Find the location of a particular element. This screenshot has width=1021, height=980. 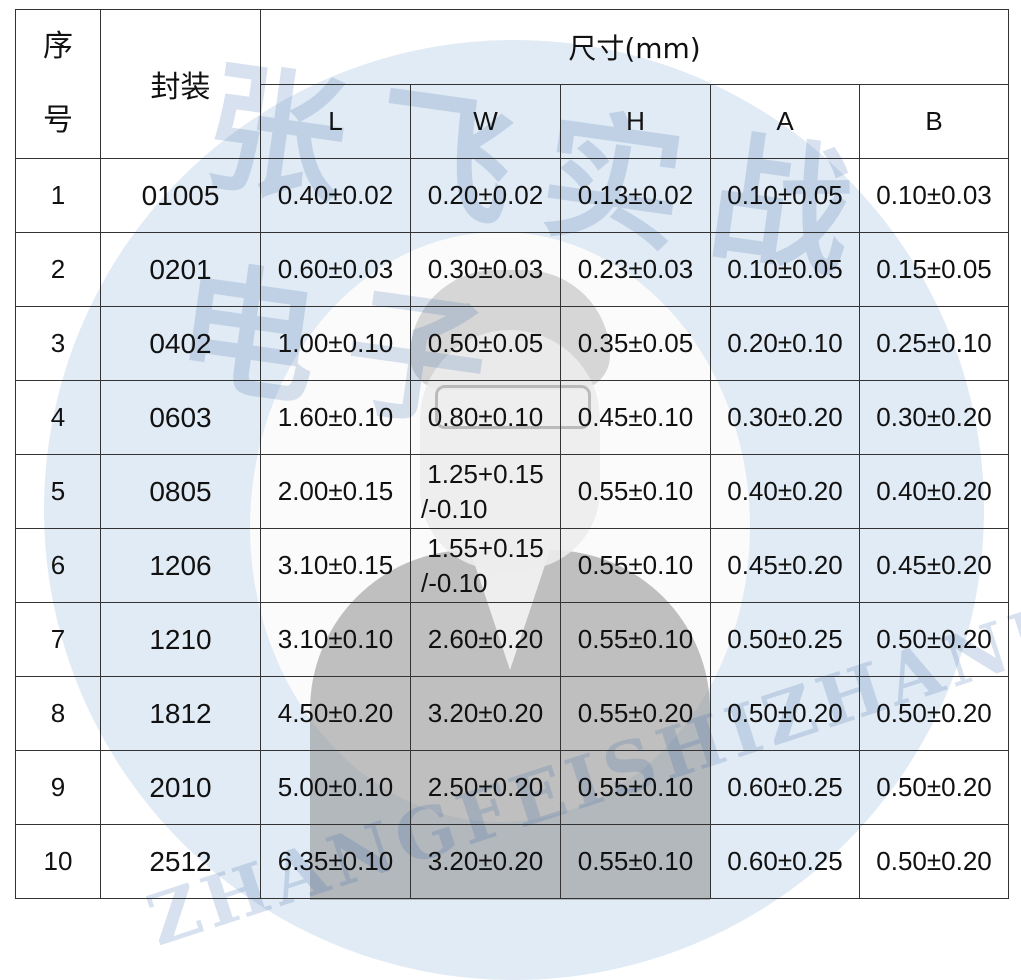

row-index: 1 is located at coordinates (58, 195).